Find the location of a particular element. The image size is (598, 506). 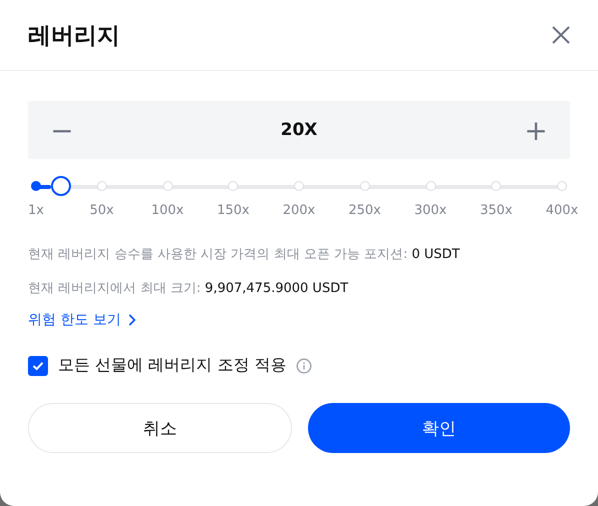

checkbox-label: 모든 선물에 레버리지 조정 적용 is located at coordinates (172, 365).